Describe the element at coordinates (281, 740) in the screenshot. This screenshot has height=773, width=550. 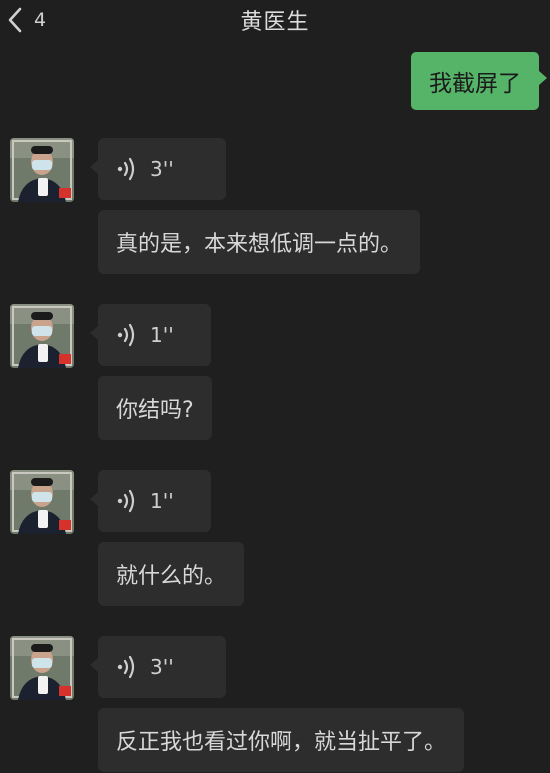
I see `text-message: 反正我也看过你啊，就当扯平了。` at that location.